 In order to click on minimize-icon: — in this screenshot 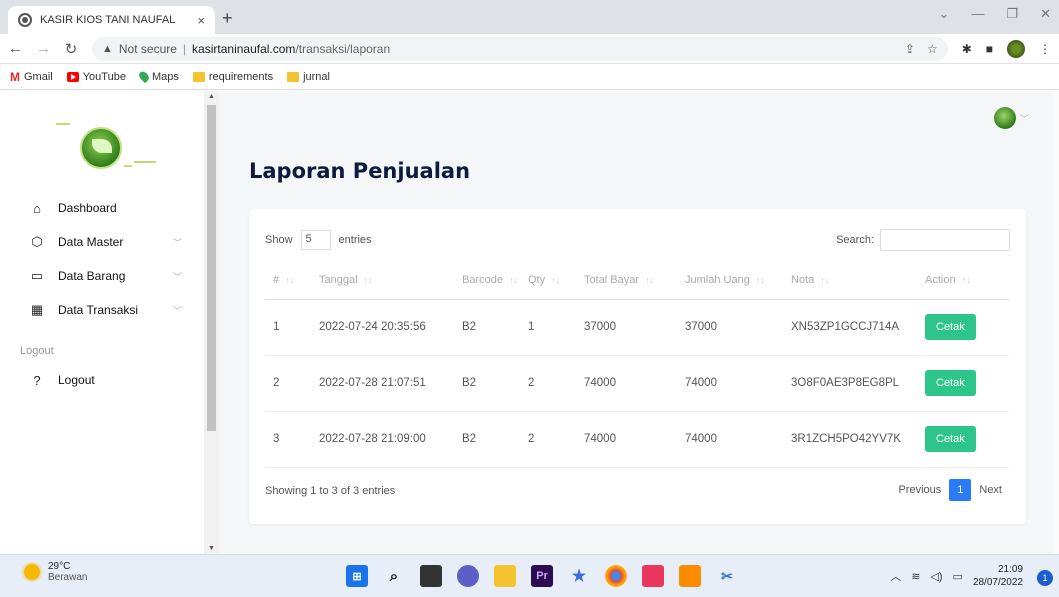, I will do `click(977, 14)`.